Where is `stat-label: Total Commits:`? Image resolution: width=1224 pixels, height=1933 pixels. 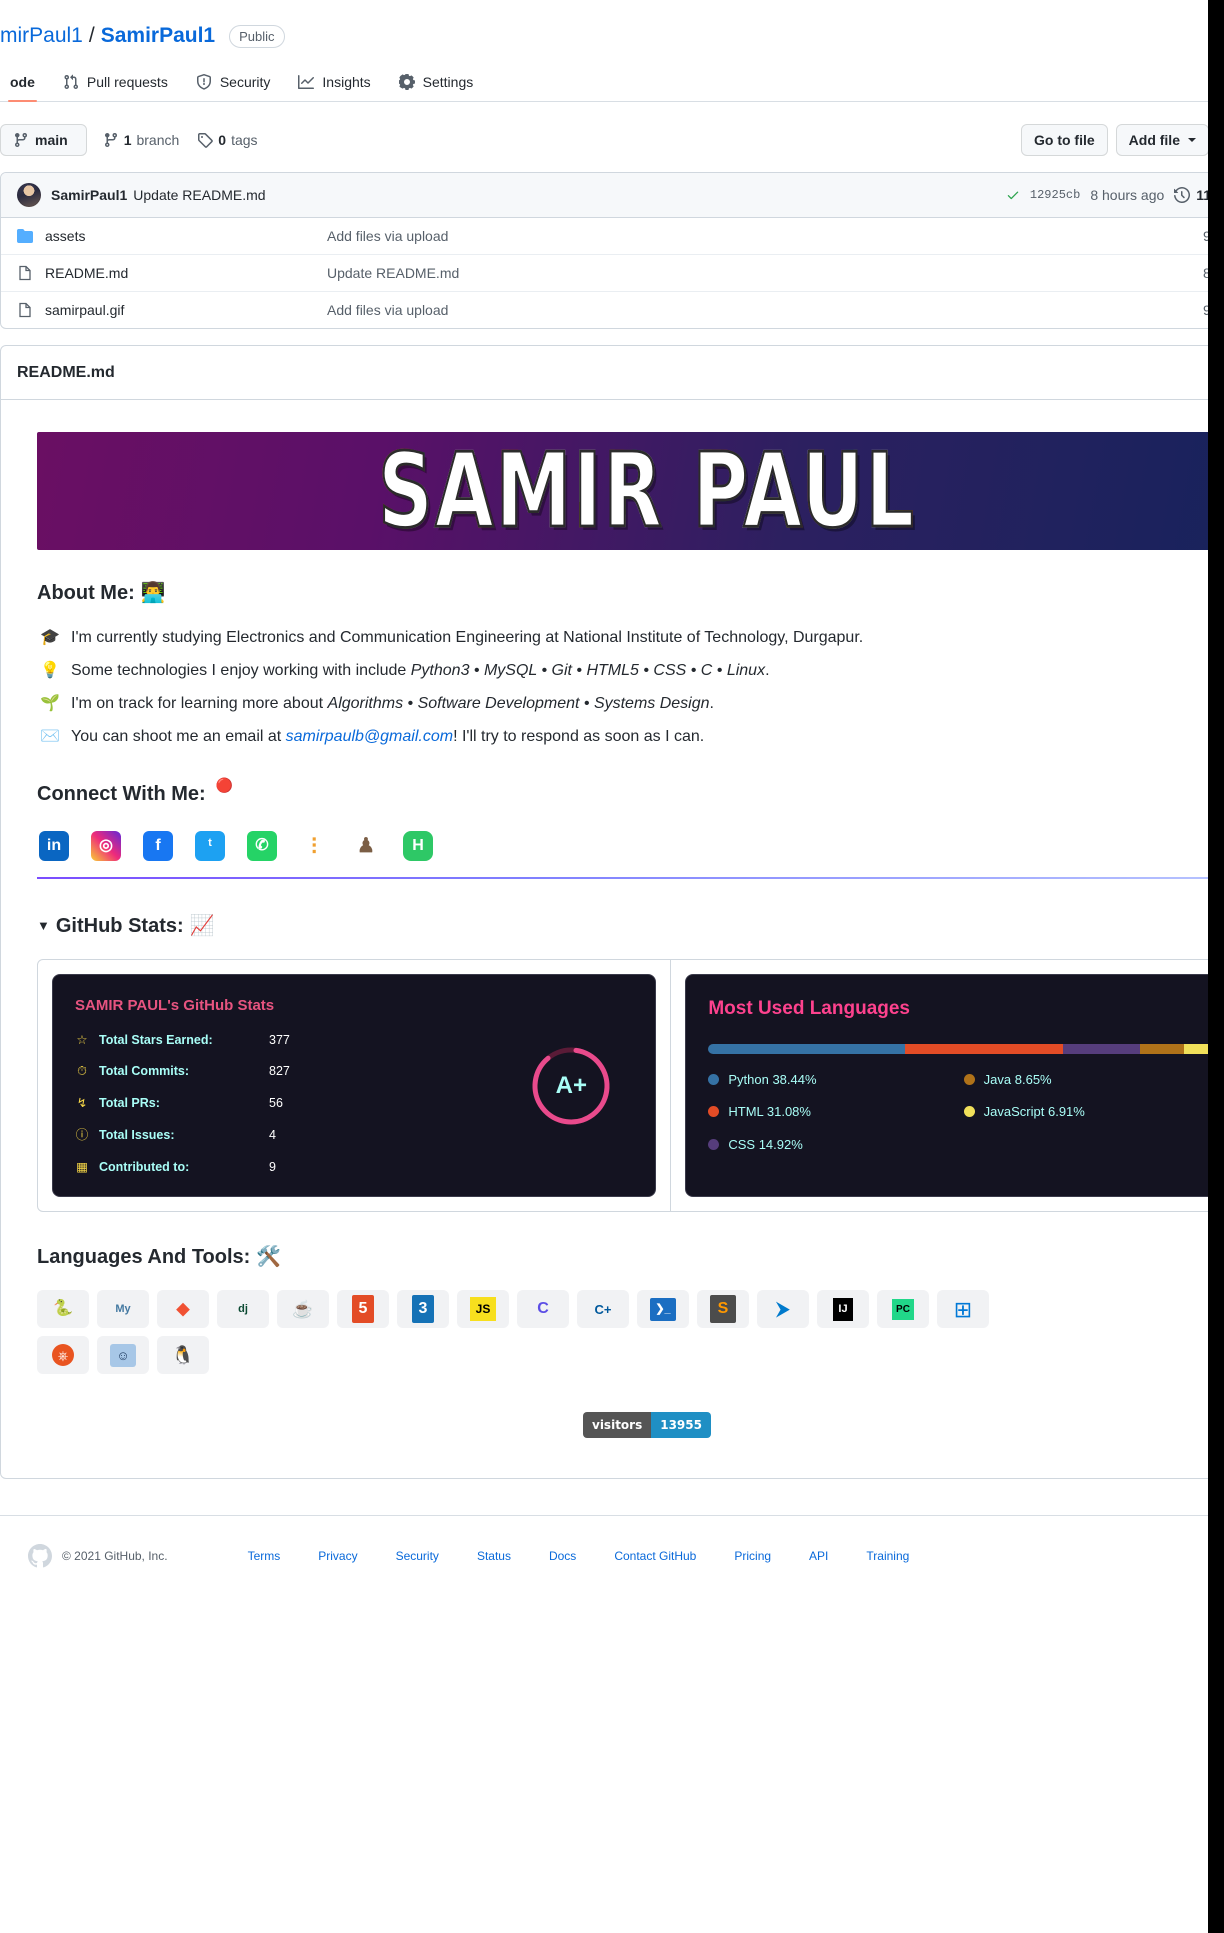 stat-label: Total Commits: is located at coordinates (144, 1071).